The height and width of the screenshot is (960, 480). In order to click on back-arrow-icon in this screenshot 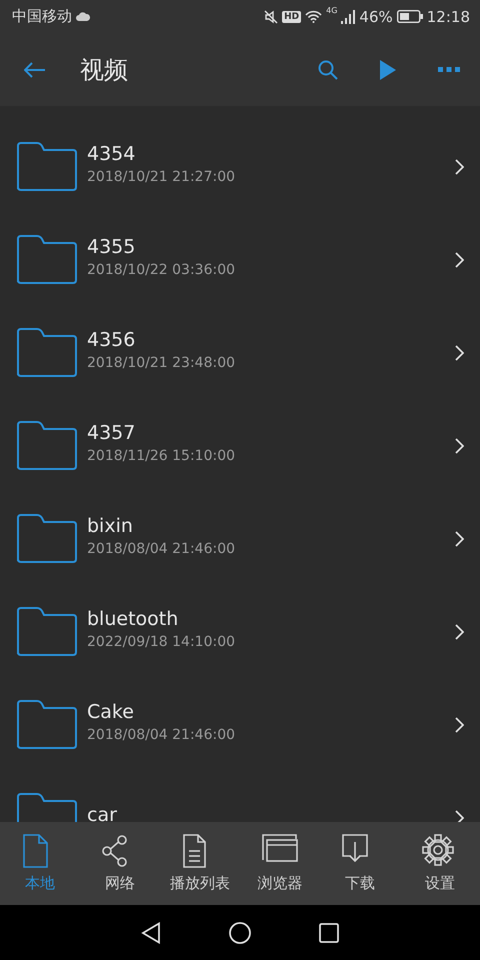, I will do `click(35, 70)`.